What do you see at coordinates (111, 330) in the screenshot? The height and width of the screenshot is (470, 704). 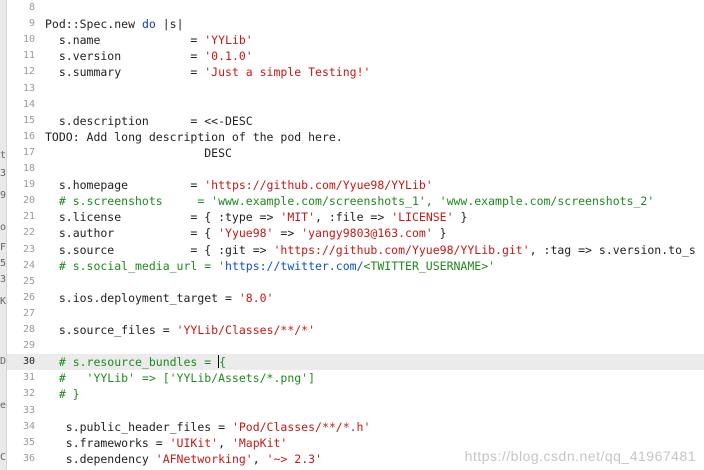 I see `code-token: s.source_files =` at bounding box center [111, 330].